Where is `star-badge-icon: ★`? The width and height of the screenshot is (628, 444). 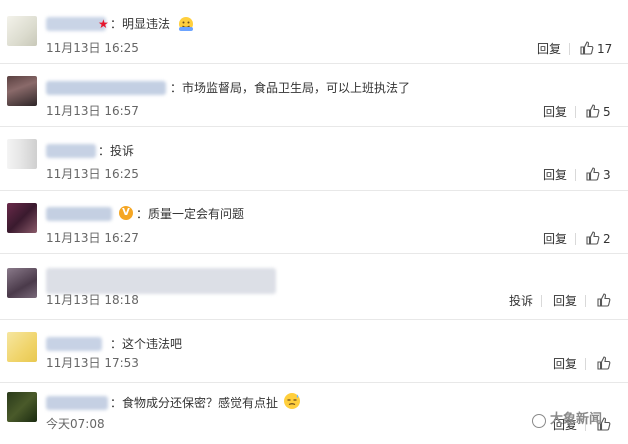 star-badge-icon: ★ is located at coordinates (103, 24).